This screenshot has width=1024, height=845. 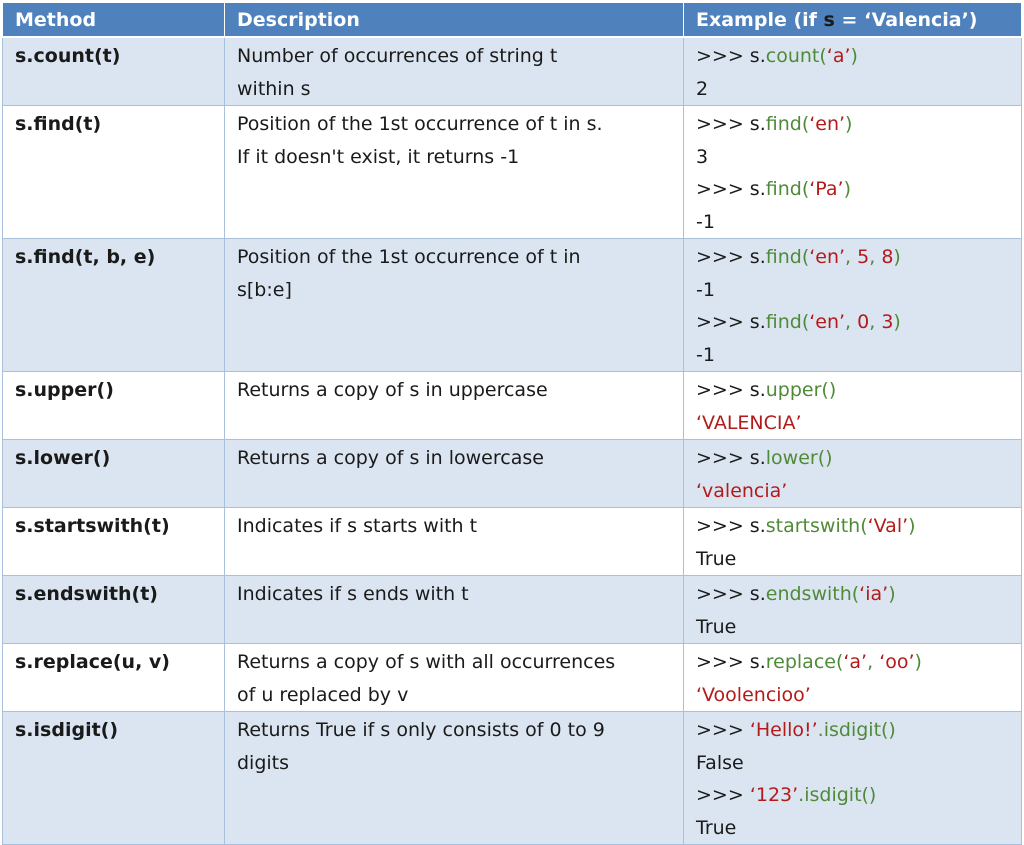 I want to click on code-token: 8, so click(x=887, y=257).